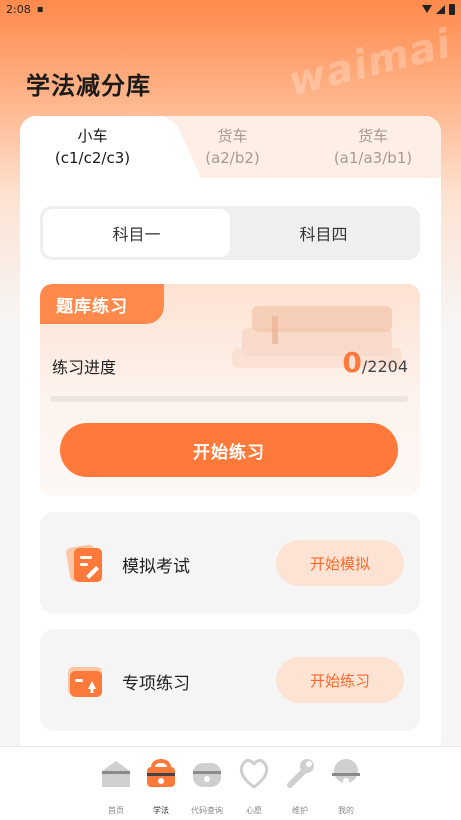  Describe the element at coordinates (18, 9) in the screenshot. I see `status-time: 2:08` at that location.